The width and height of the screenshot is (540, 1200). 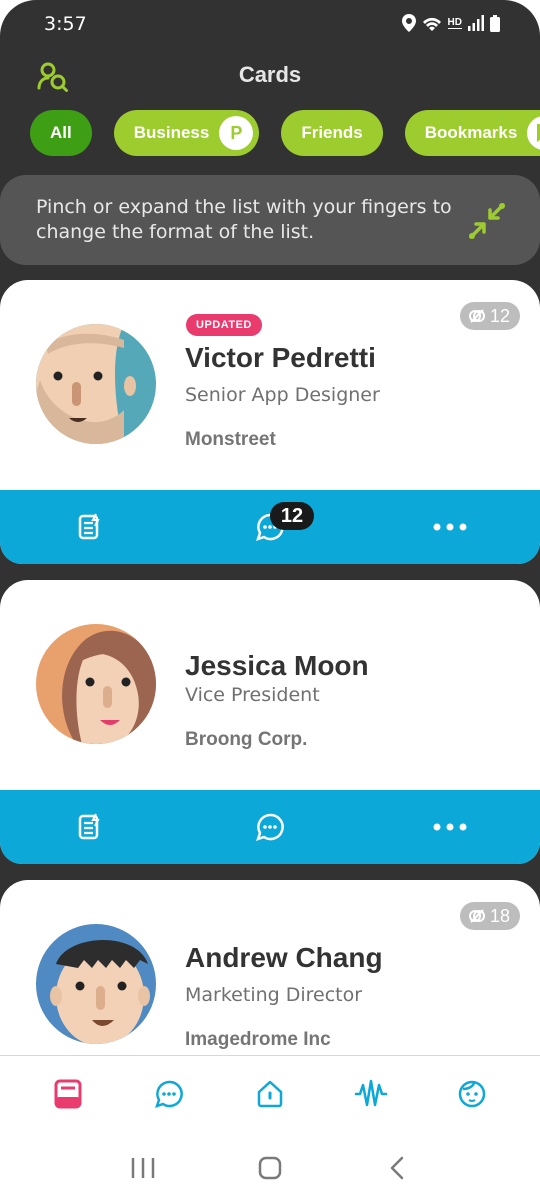 What do you see at coordinates (408, 23) in the screenshot?
I see `location-icon` at bounding box center [408, 23].